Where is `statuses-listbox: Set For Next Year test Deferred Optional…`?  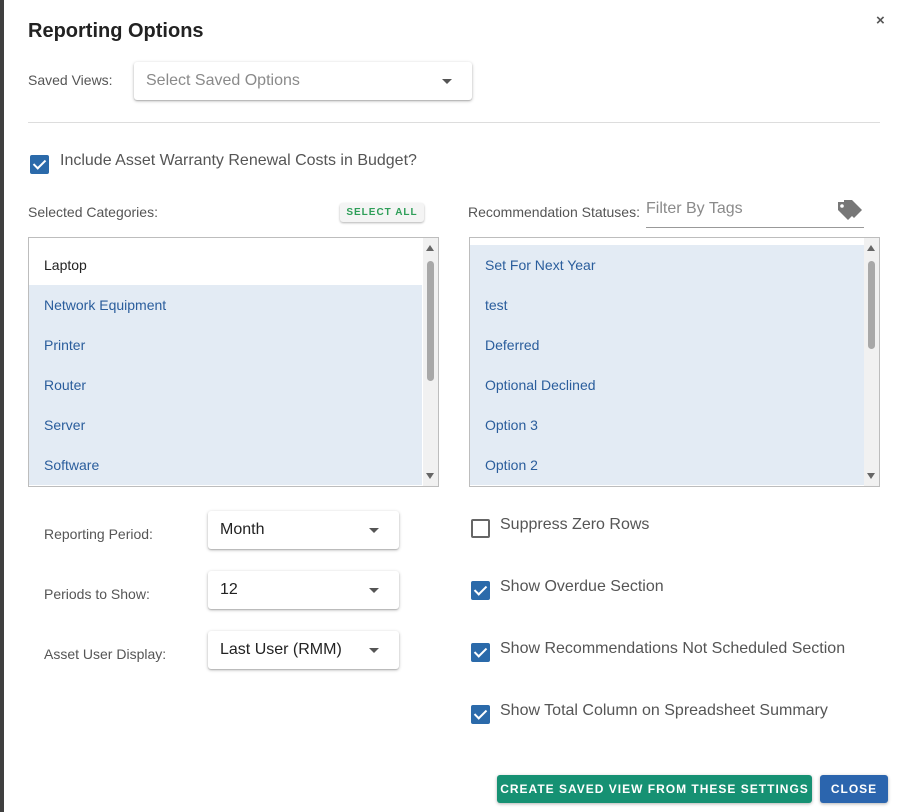 statuses-listbox: Set For Next Year test Deferred Optional… is located at coordinates (674, 362).